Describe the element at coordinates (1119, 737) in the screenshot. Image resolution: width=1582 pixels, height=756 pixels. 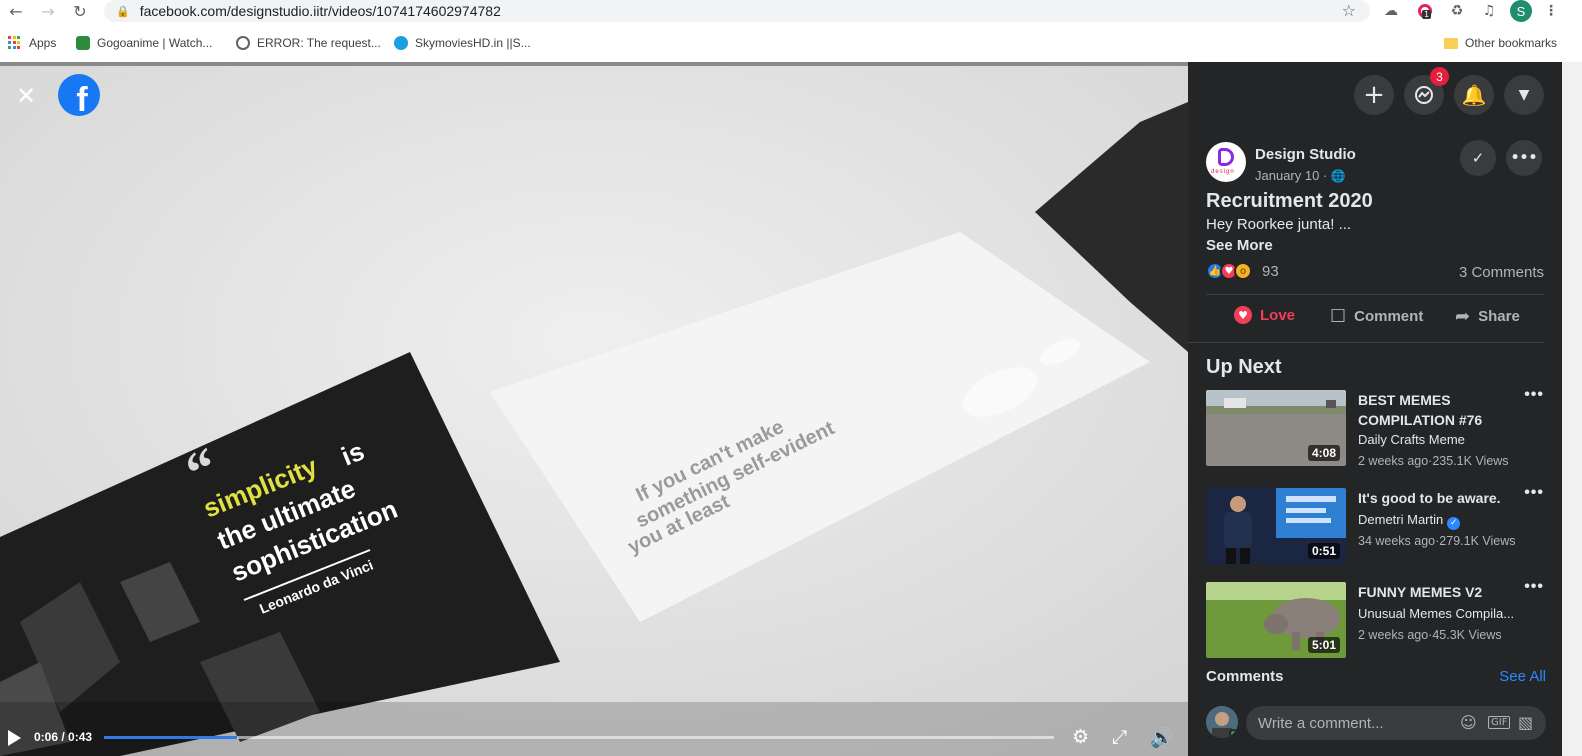
I see `fullscreen-icon: ⤢` at that location.